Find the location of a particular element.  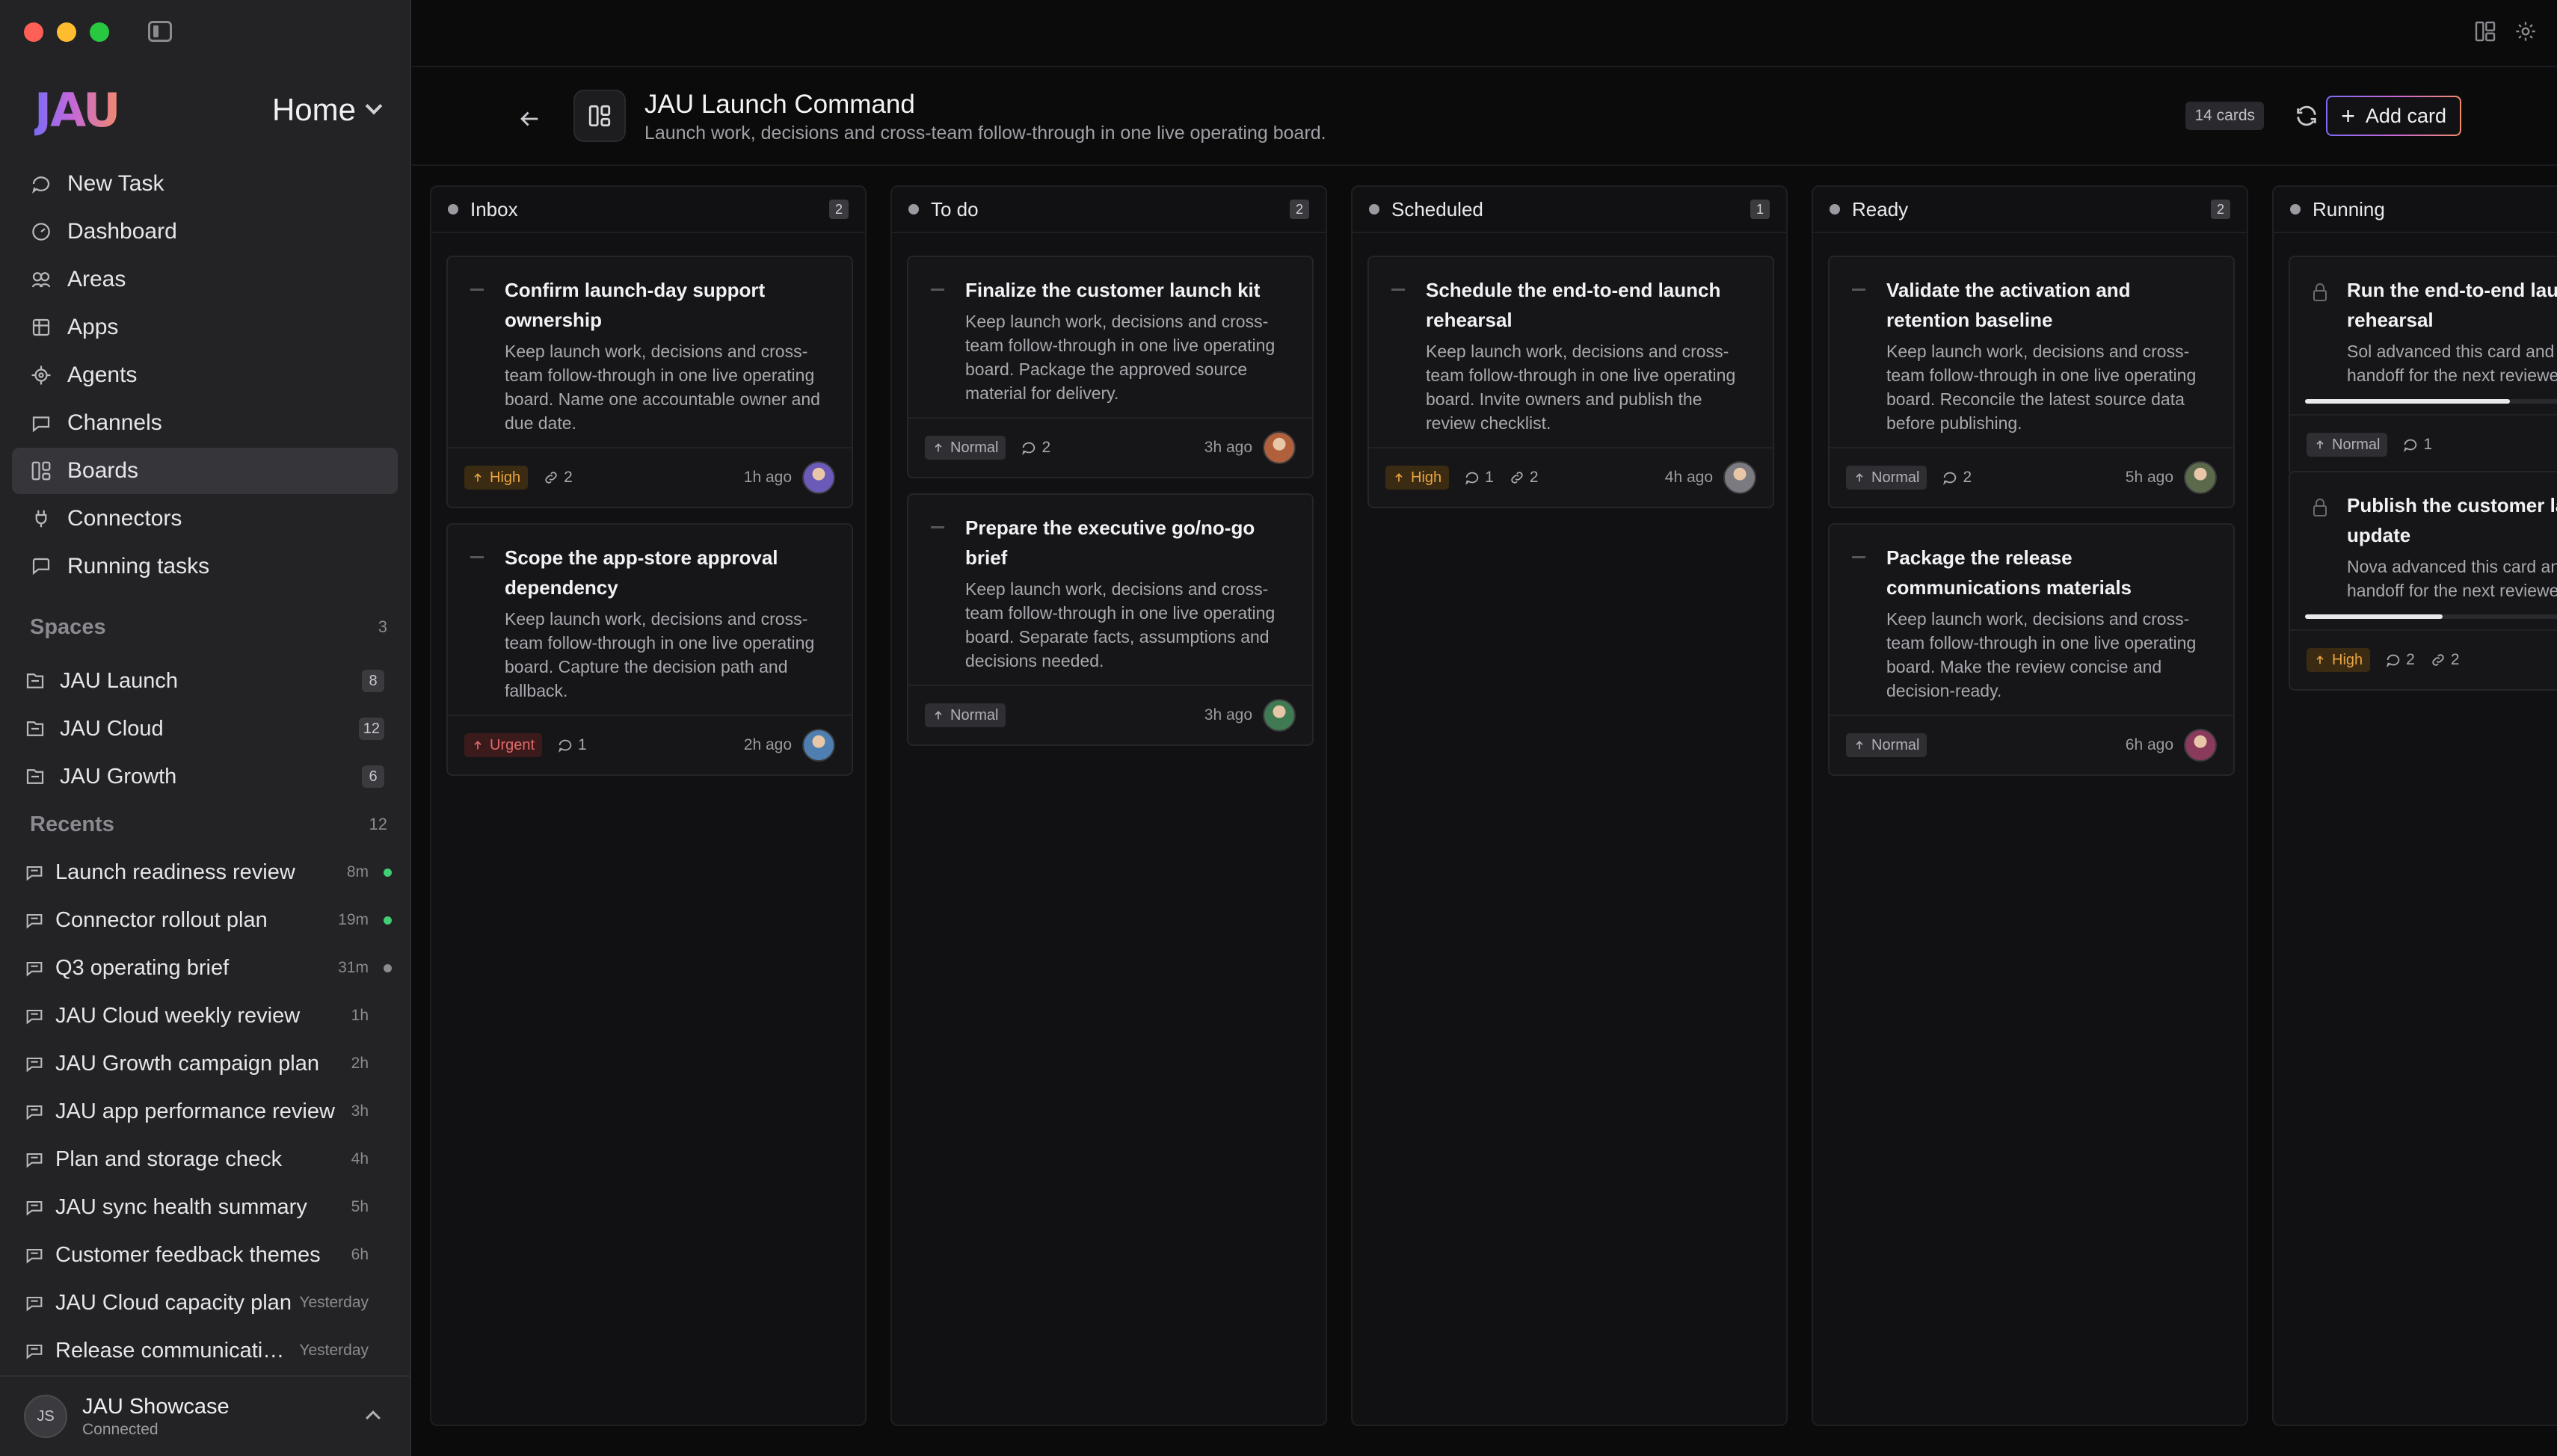

column-header: To do 2 is located at coordinates (1109, 210).